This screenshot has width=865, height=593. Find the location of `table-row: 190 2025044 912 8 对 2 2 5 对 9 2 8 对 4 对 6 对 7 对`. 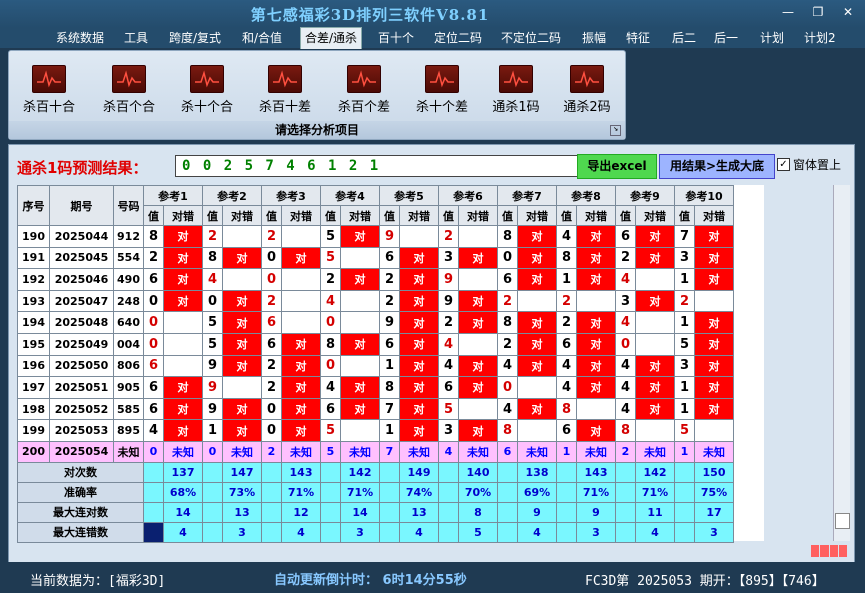

table-row: 190 2025044 912 8 对 2 2 5 对 9 2 8 对 4 对 6 对 7 对 is located at coordinates (375, 236).